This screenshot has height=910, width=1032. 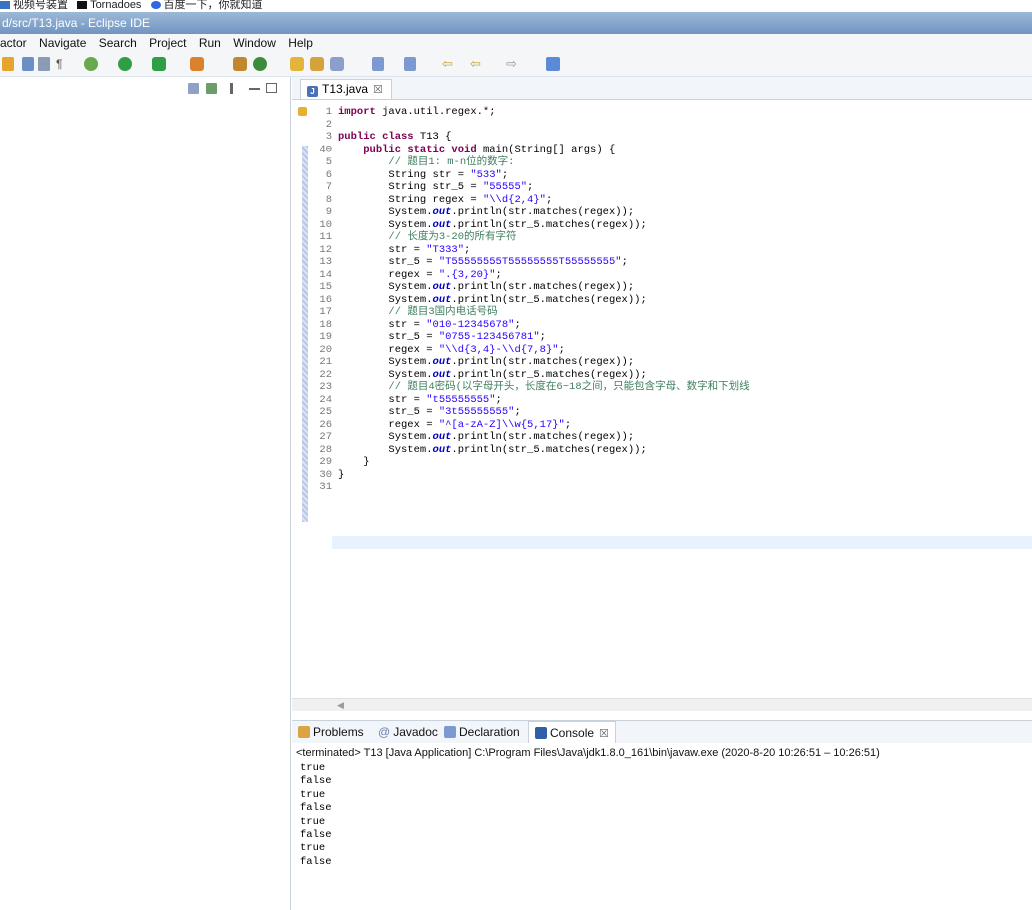 What do you see at coordinates (109, 5) in the screenshot?
I see `bookmark-item: Tornadoes` at bounding box center [109, 5].